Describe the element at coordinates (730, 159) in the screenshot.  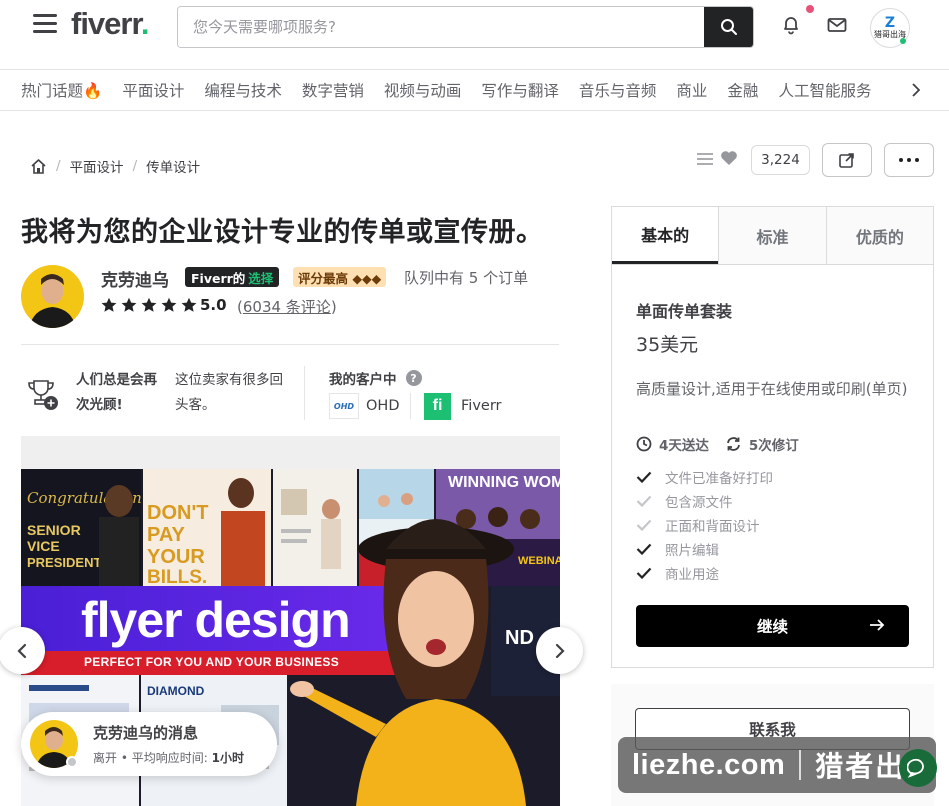
I see `heart-icon` at that location.